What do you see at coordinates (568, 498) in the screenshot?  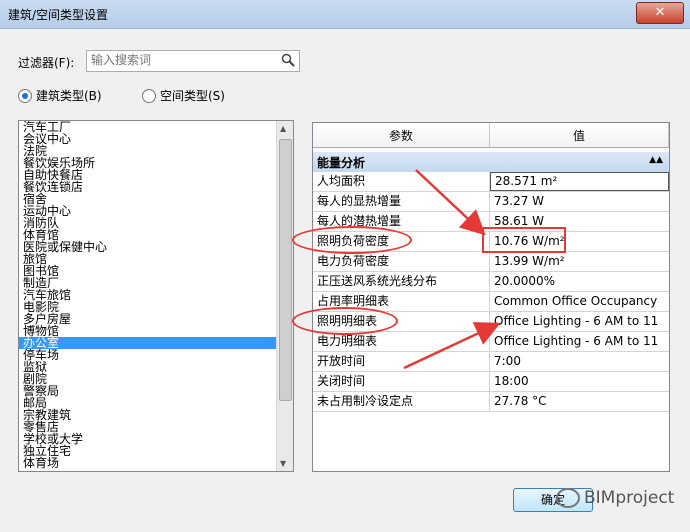 I see `wechat-icon` at bounding box center [568, 498].